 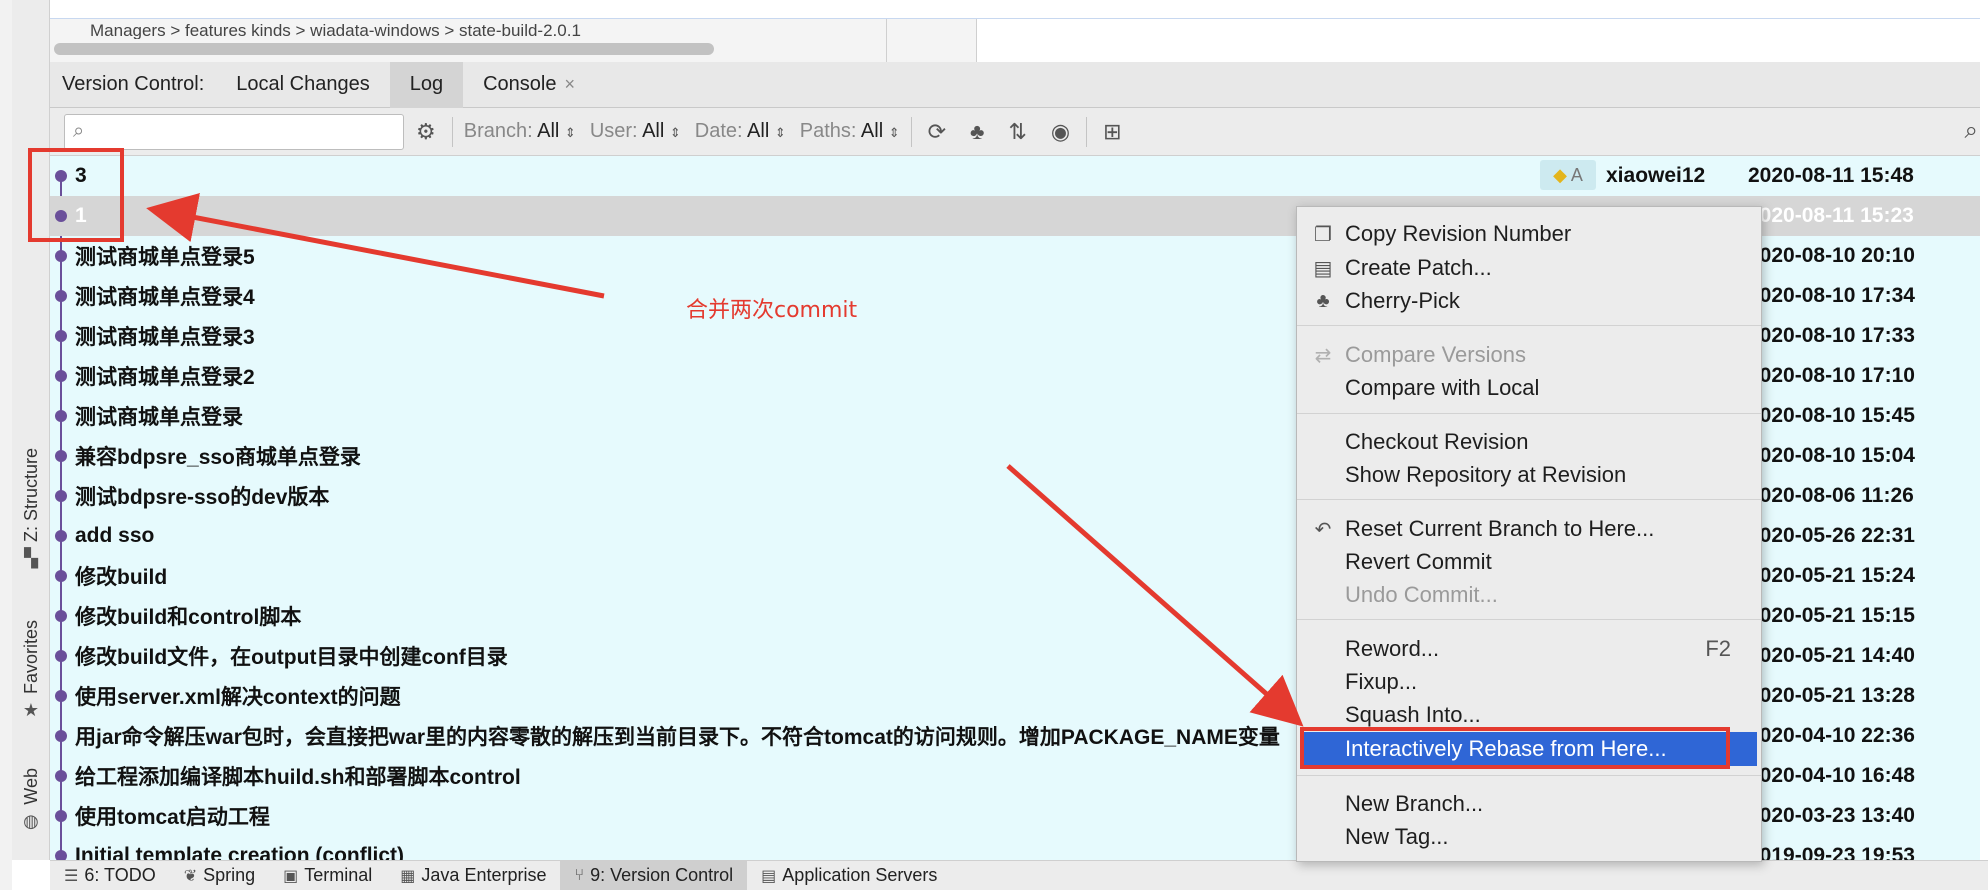 What do you see at coordinates (165, 377) in the screenshot?
I see `commit-subject: 测试商城单点登录2` at bounding box center [165, 377].